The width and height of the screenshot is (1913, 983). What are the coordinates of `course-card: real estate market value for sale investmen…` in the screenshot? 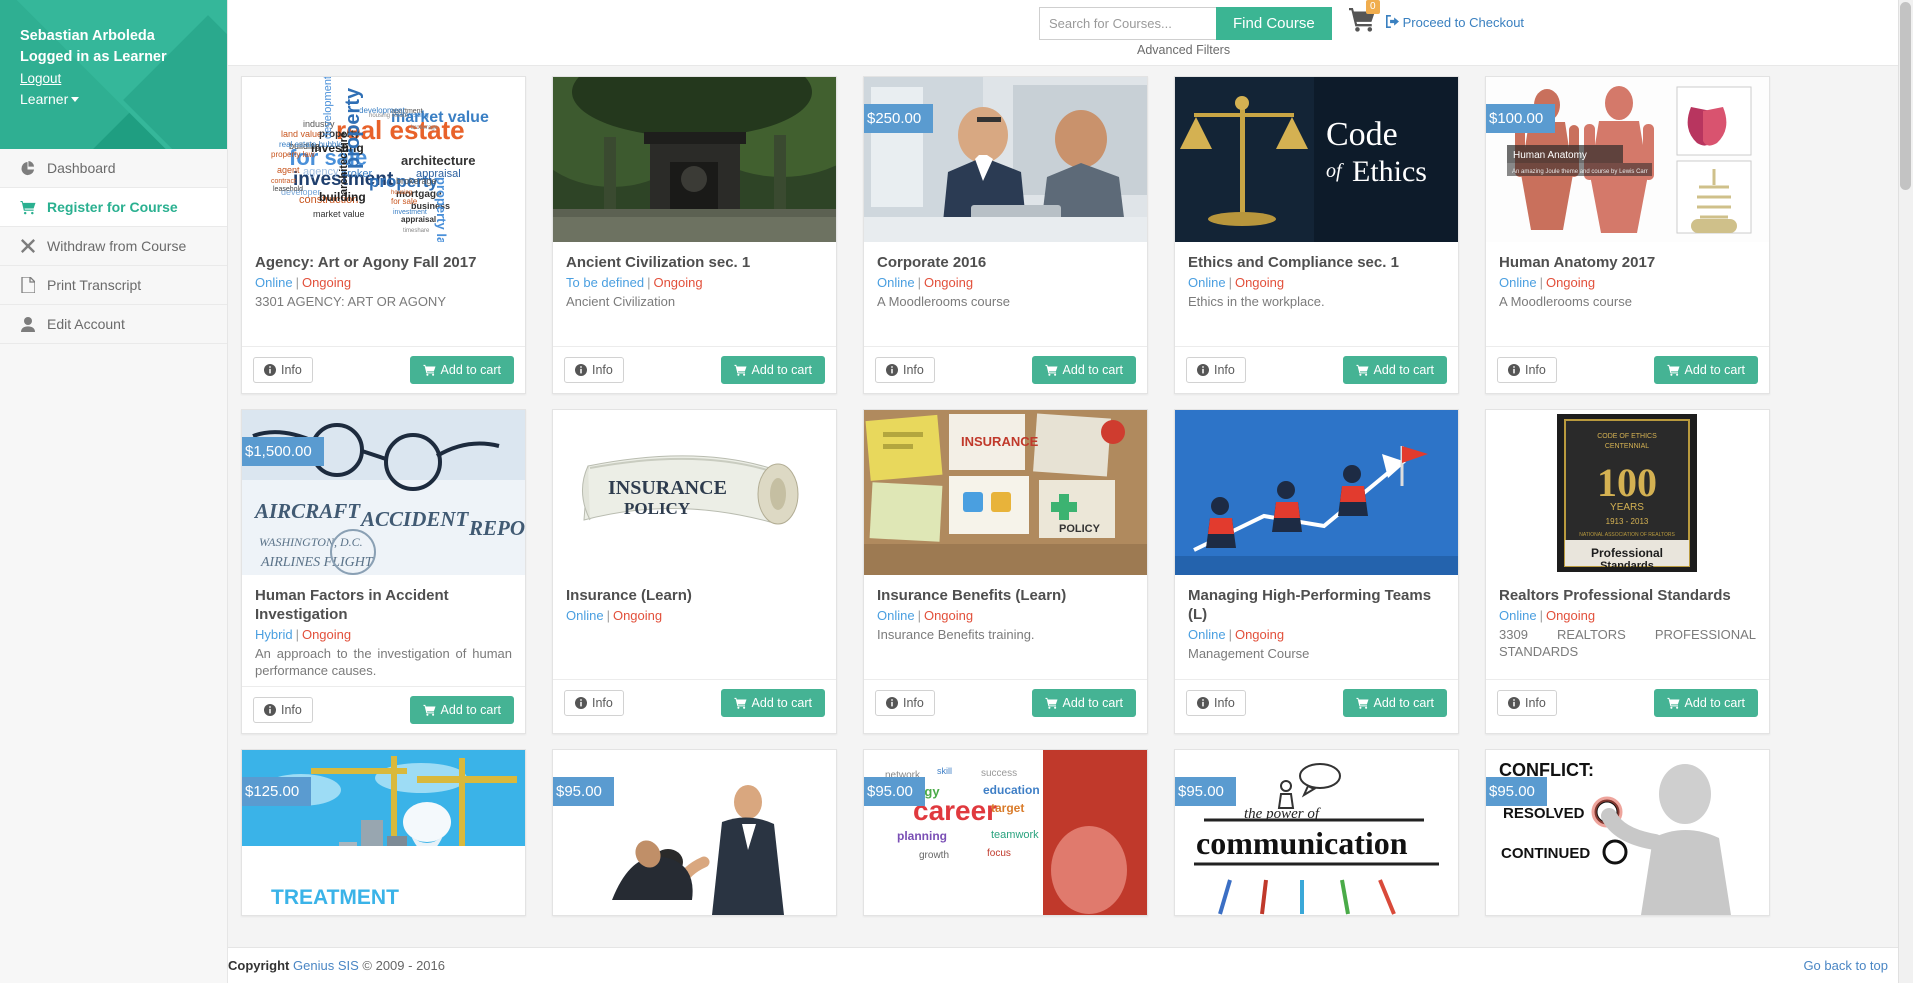 It's located at (383, 235).